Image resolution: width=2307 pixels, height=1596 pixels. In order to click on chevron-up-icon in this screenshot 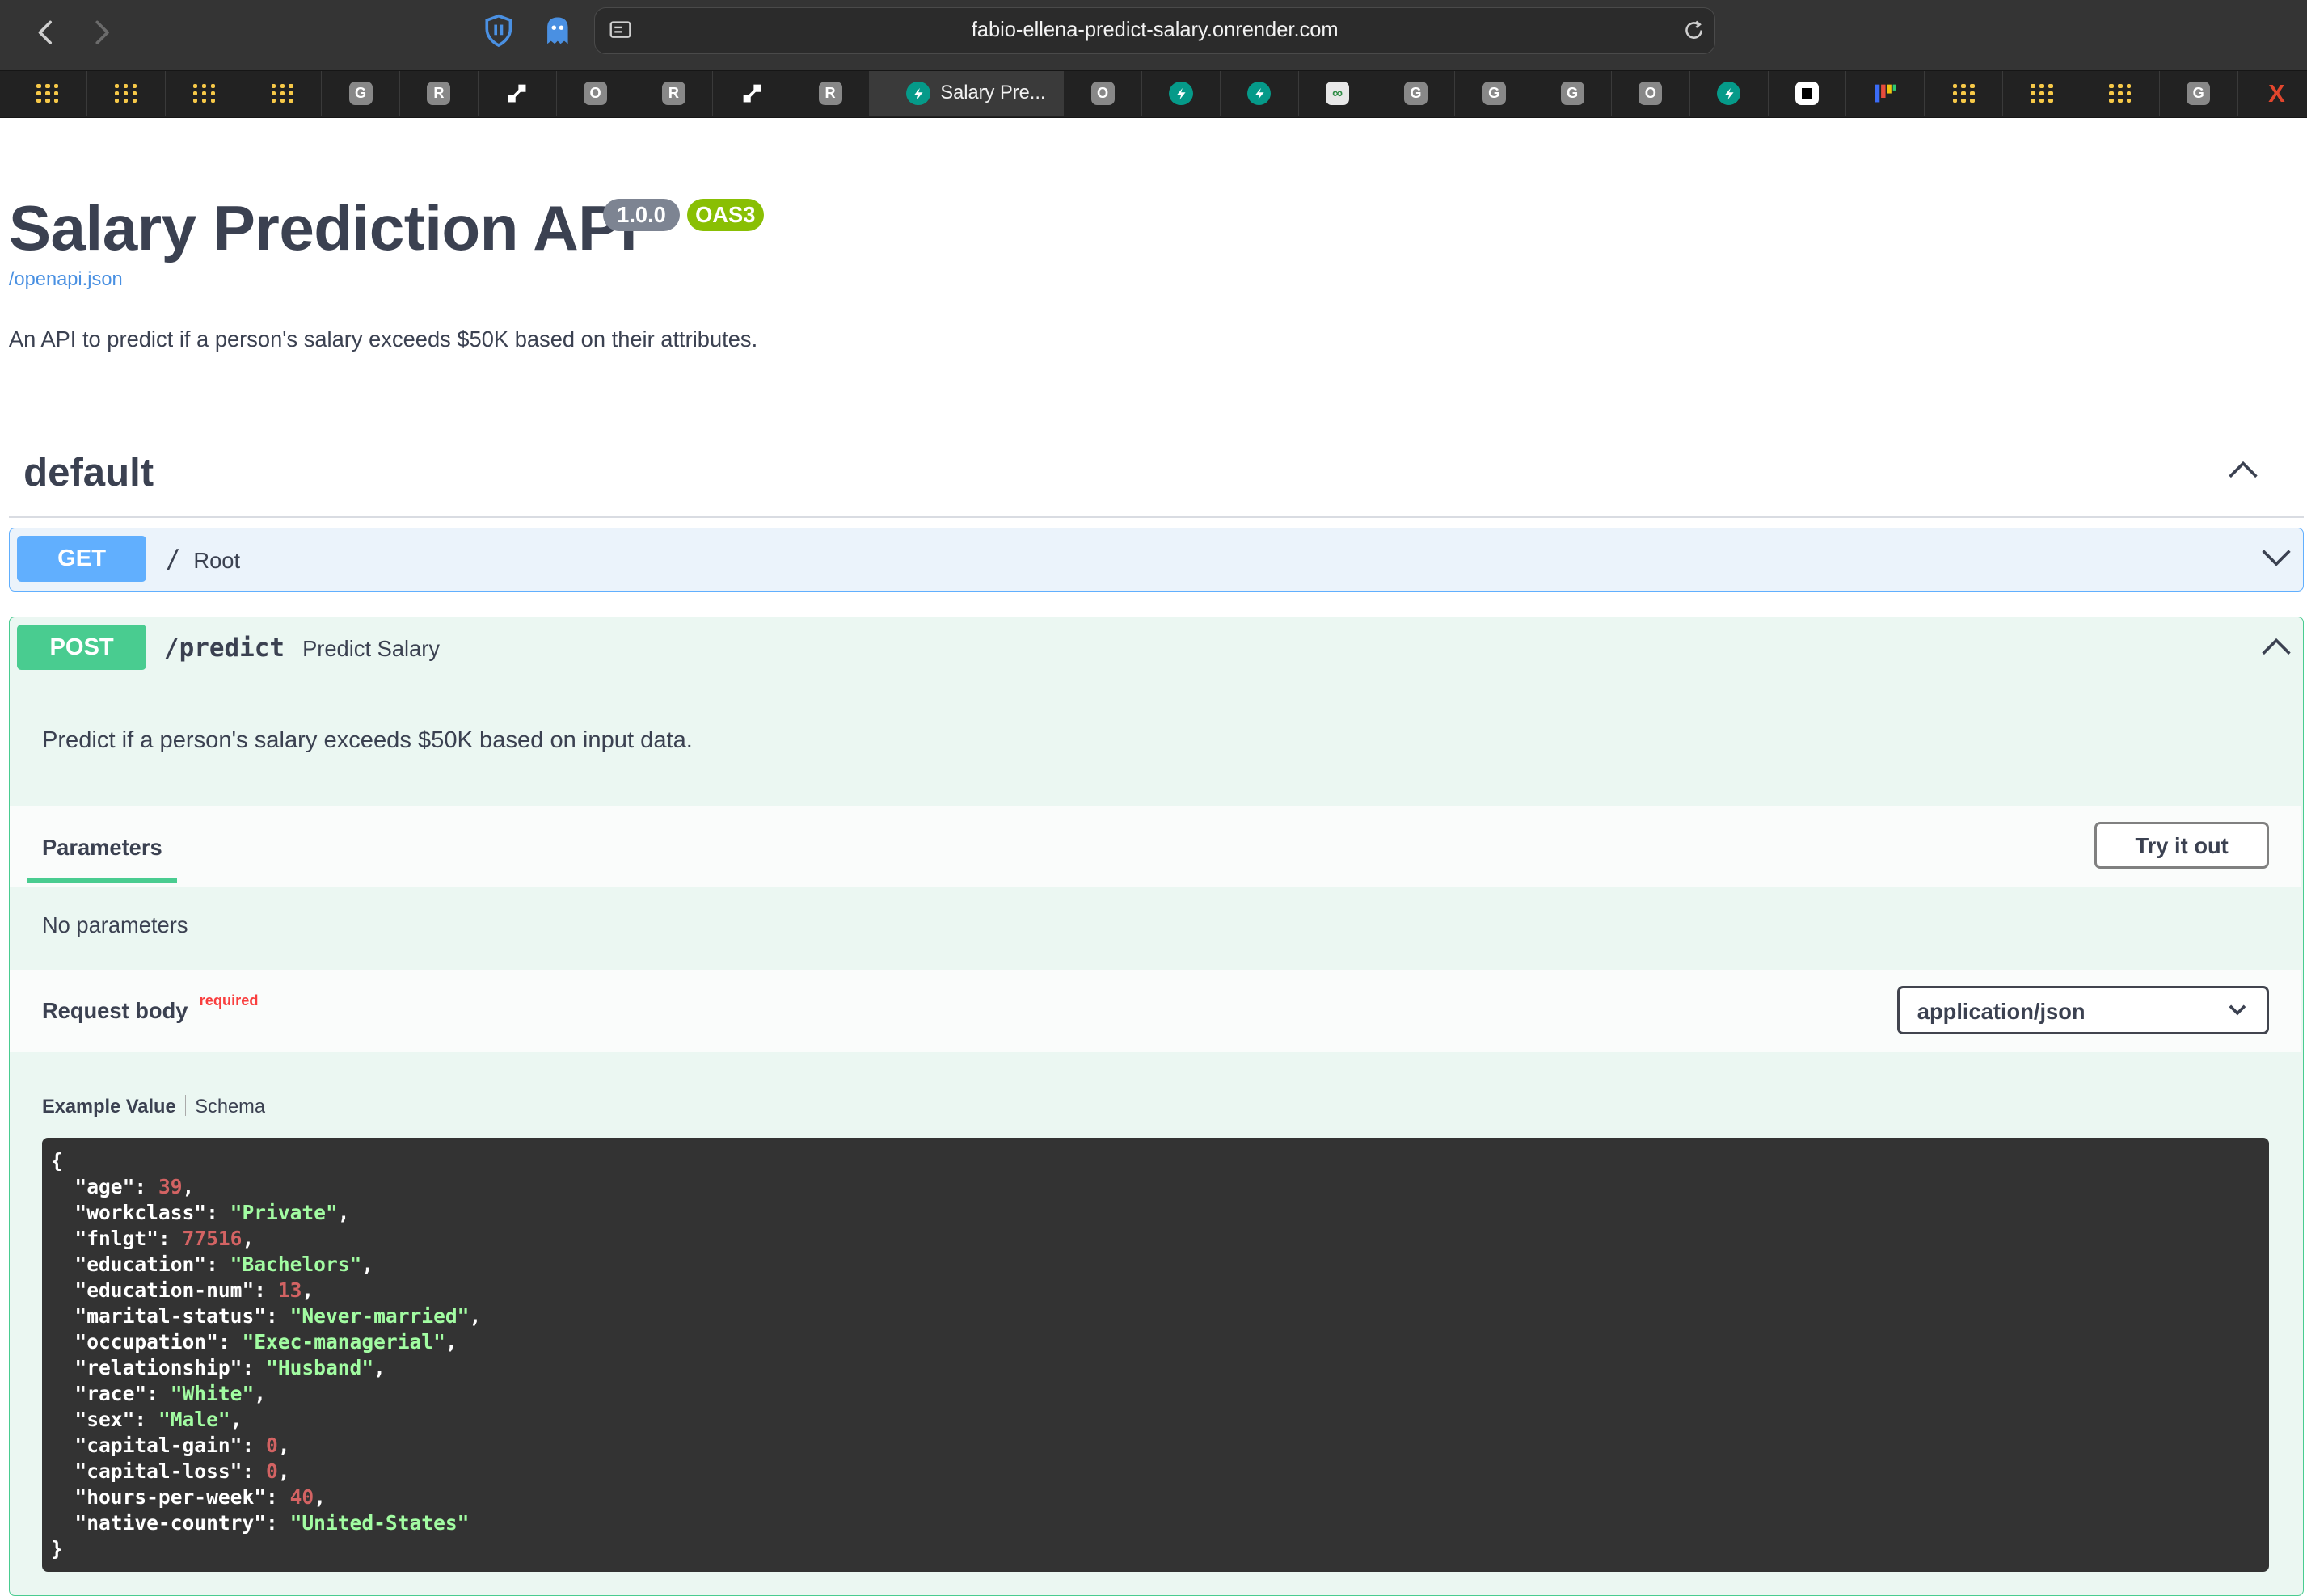, I will do `click(2277, 646)`.